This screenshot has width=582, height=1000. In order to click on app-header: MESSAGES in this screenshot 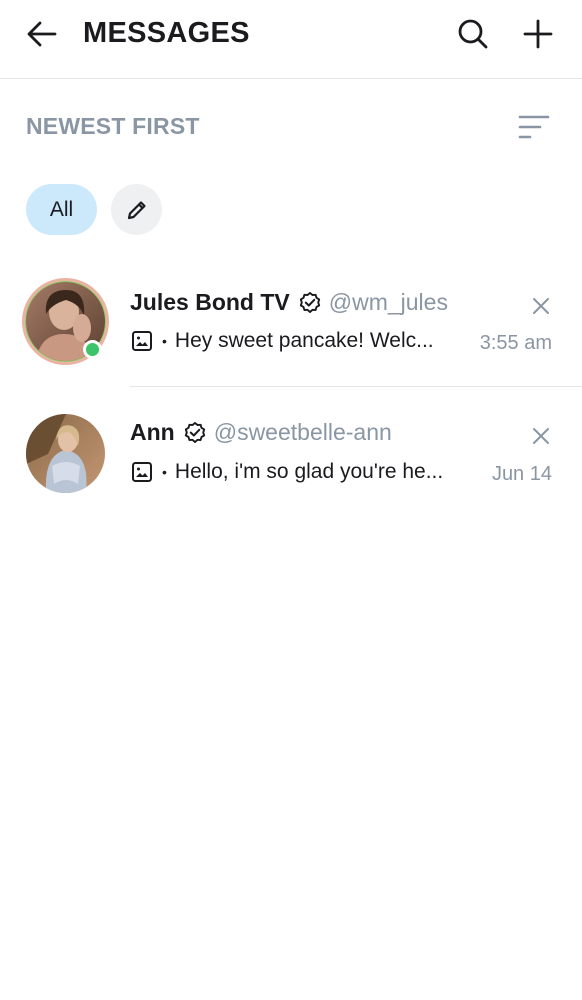, I will do `click(291, 39)`.